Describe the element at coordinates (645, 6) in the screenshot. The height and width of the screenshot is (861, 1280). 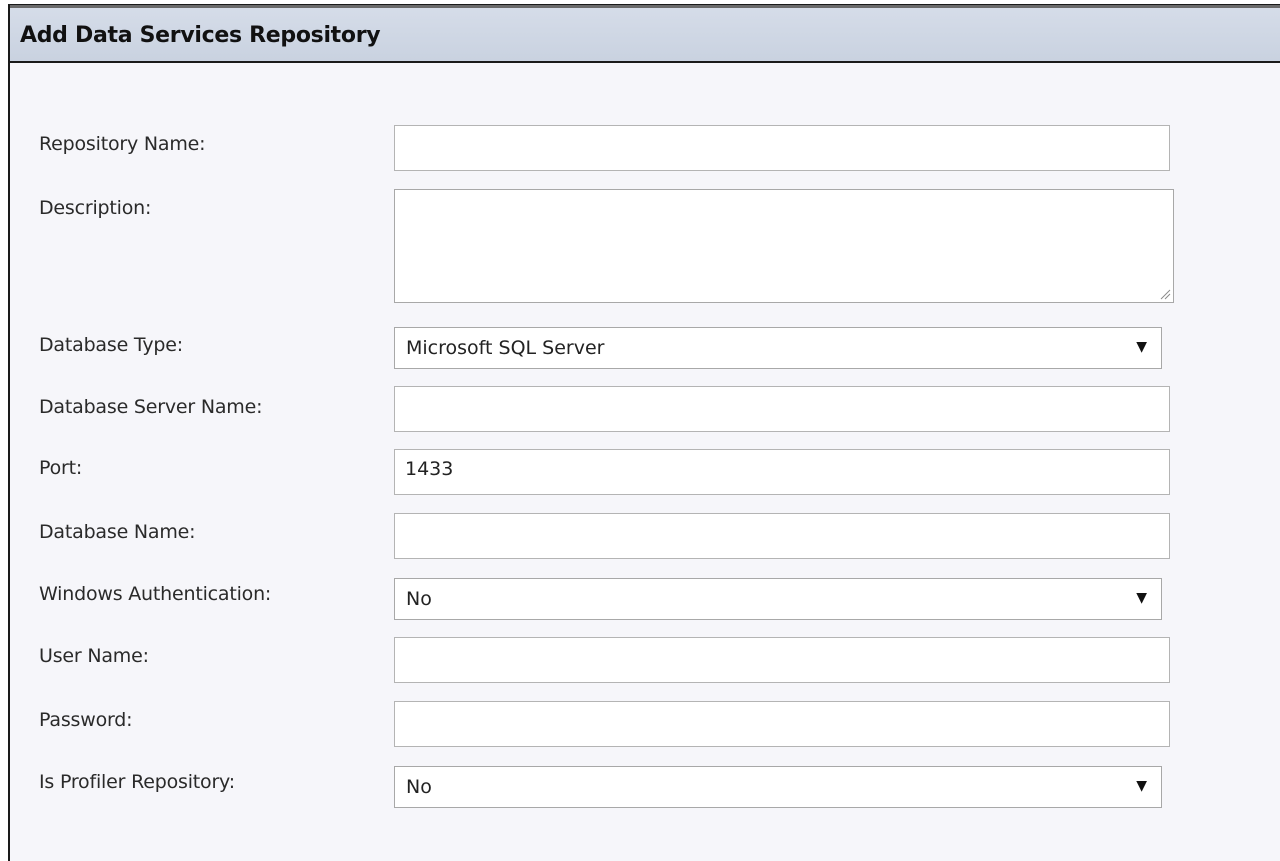
I see `title-bar-top-border` at that location.